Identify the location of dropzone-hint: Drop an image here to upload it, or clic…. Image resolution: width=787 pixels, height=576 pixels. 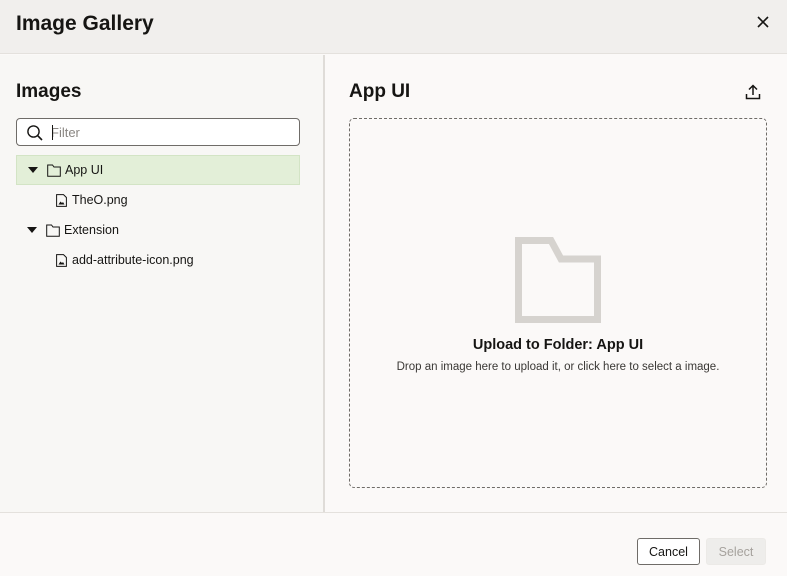
(558, 367).